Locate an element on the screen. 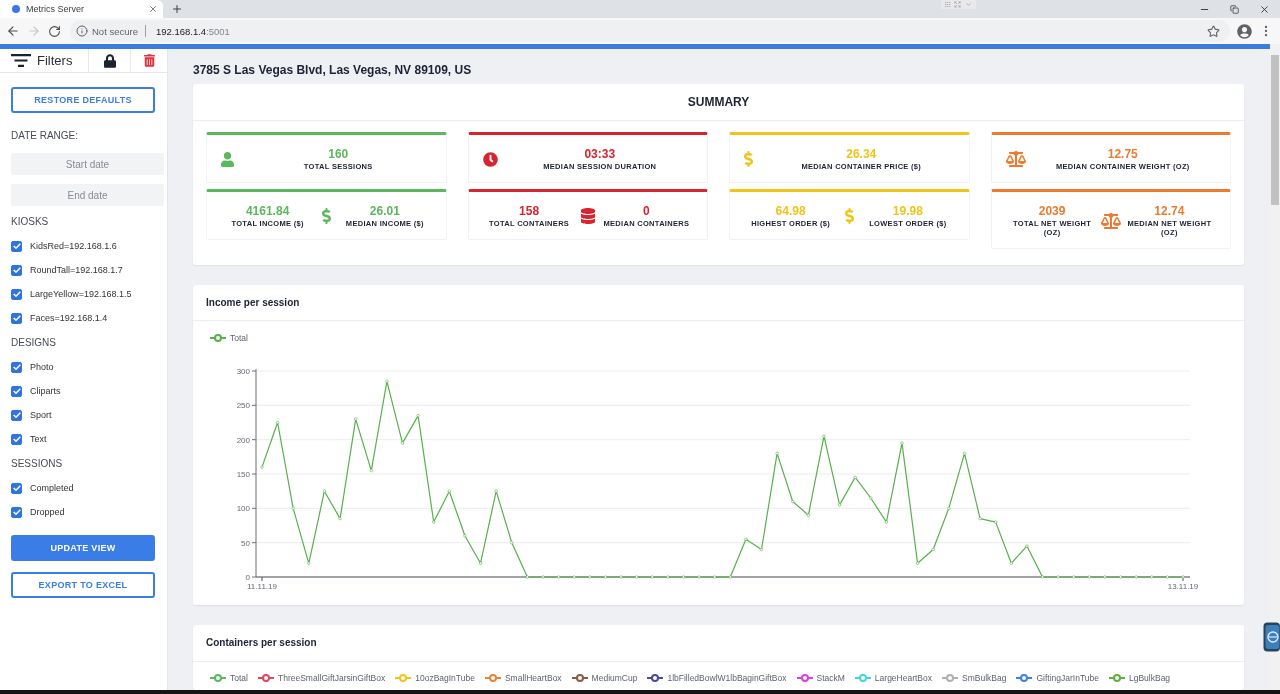 Image resolution: width=1280 pixels, height=694 pixels. stat-value: 26.34 is located at coordinates (861, 154).